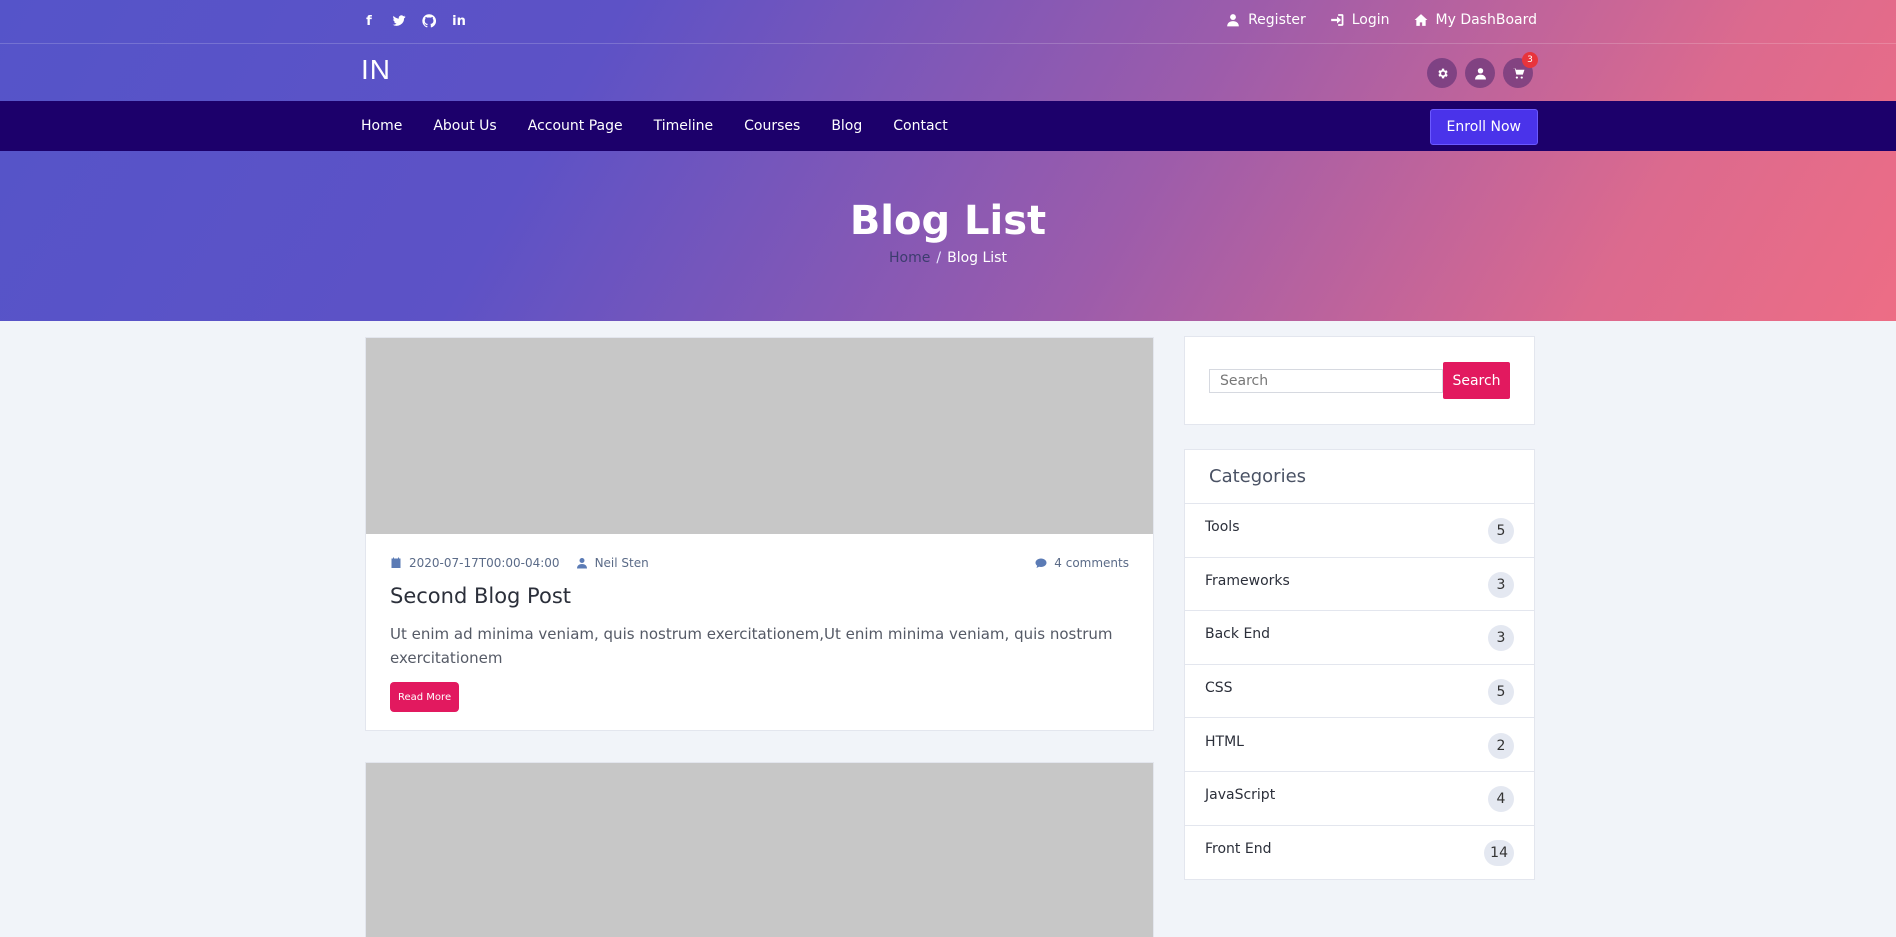  What do you see at coordinates (425, 697) in the screenshot?
I see `read-more-button: Read More` at bounding box center [425, 697].